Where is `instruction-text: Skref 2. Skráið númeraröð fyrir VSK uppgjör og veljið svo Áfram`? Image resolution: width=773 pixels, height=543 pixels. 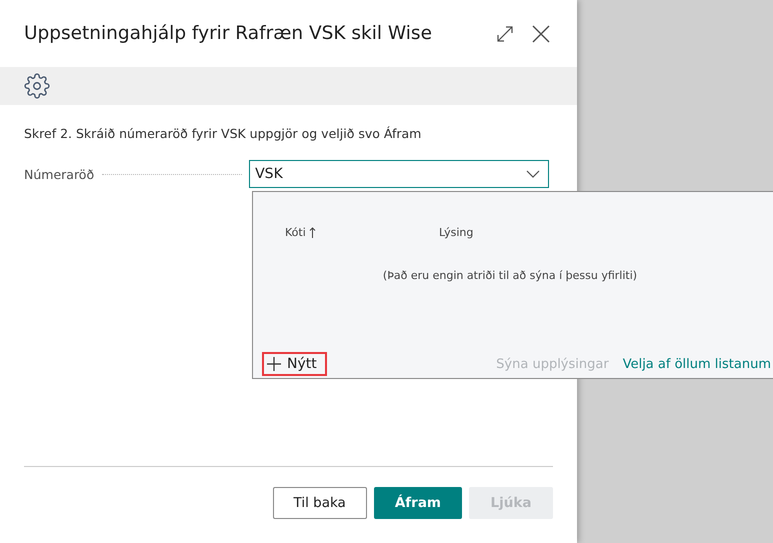
instruction-text: Skref 2. Skráið númeraröð fyrir VSK uppgjör og veljið svo Áfram is located at coordinates (223, 133).